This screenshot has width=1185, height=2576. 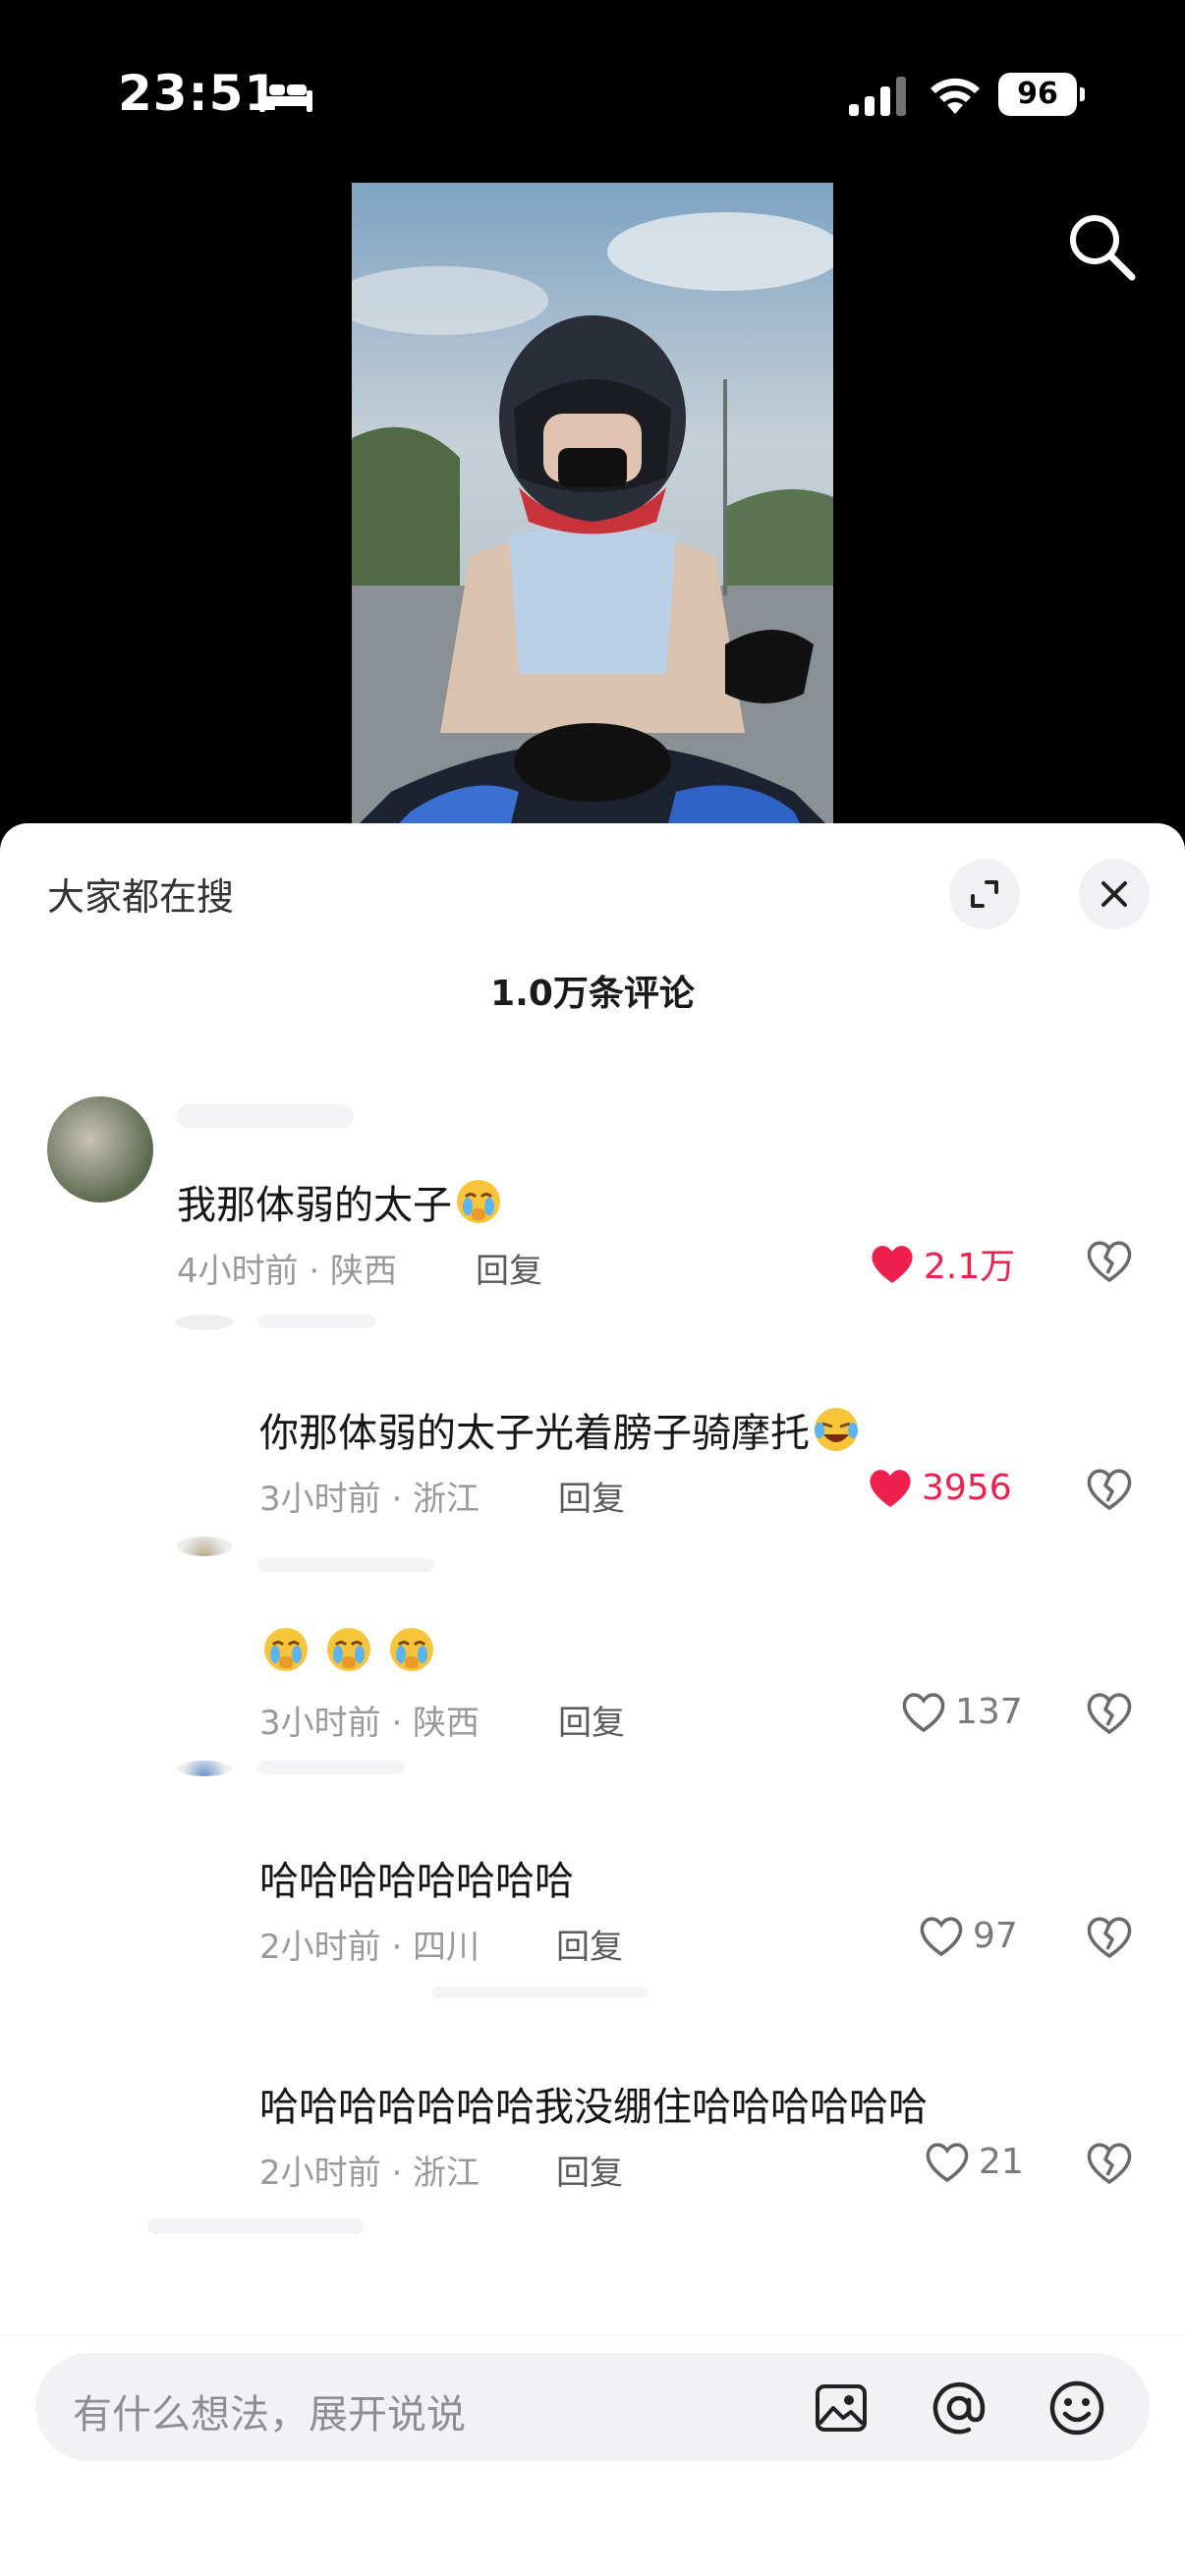 I want to click on comment-text: 我那体弱的太子, so click(x=340, y=1201).